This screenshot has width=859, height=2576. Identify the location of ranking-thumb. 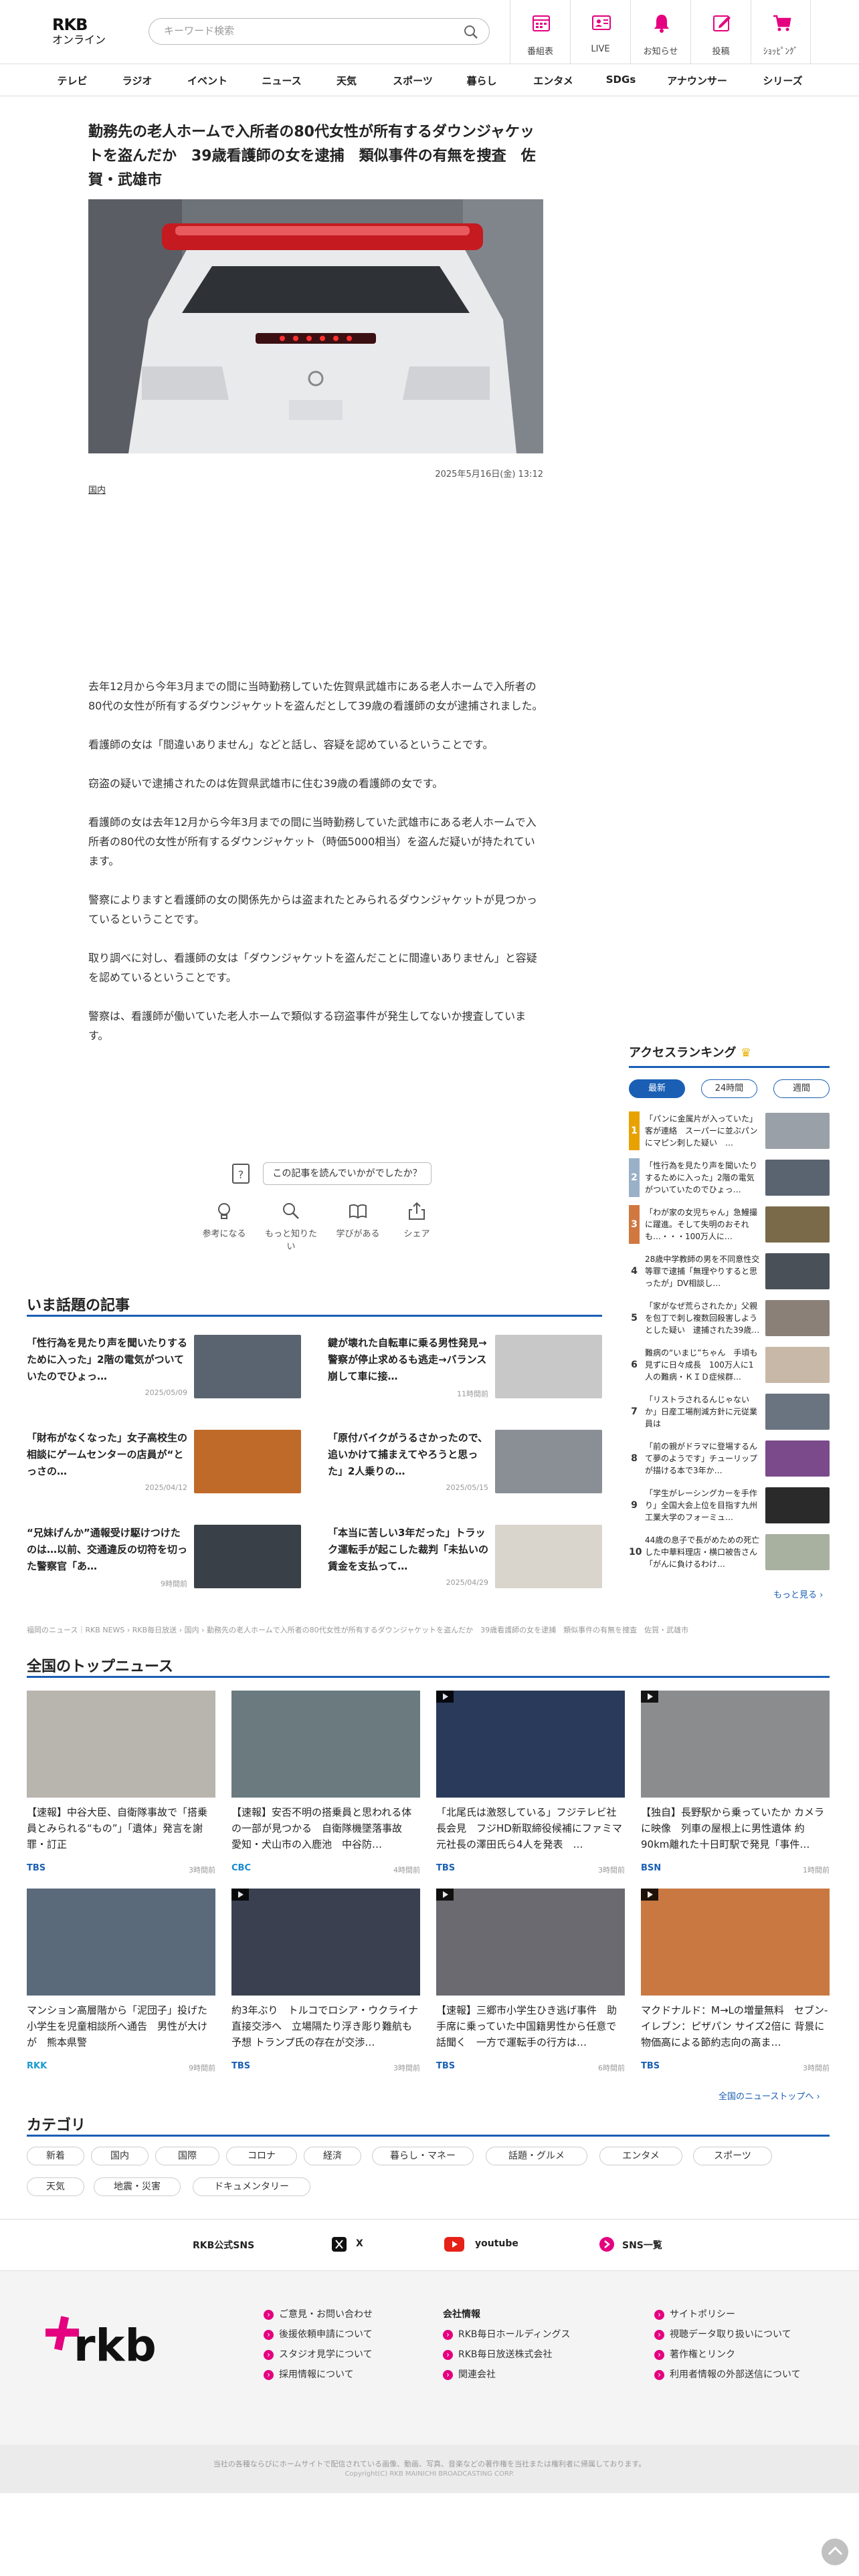
(797, 1178).